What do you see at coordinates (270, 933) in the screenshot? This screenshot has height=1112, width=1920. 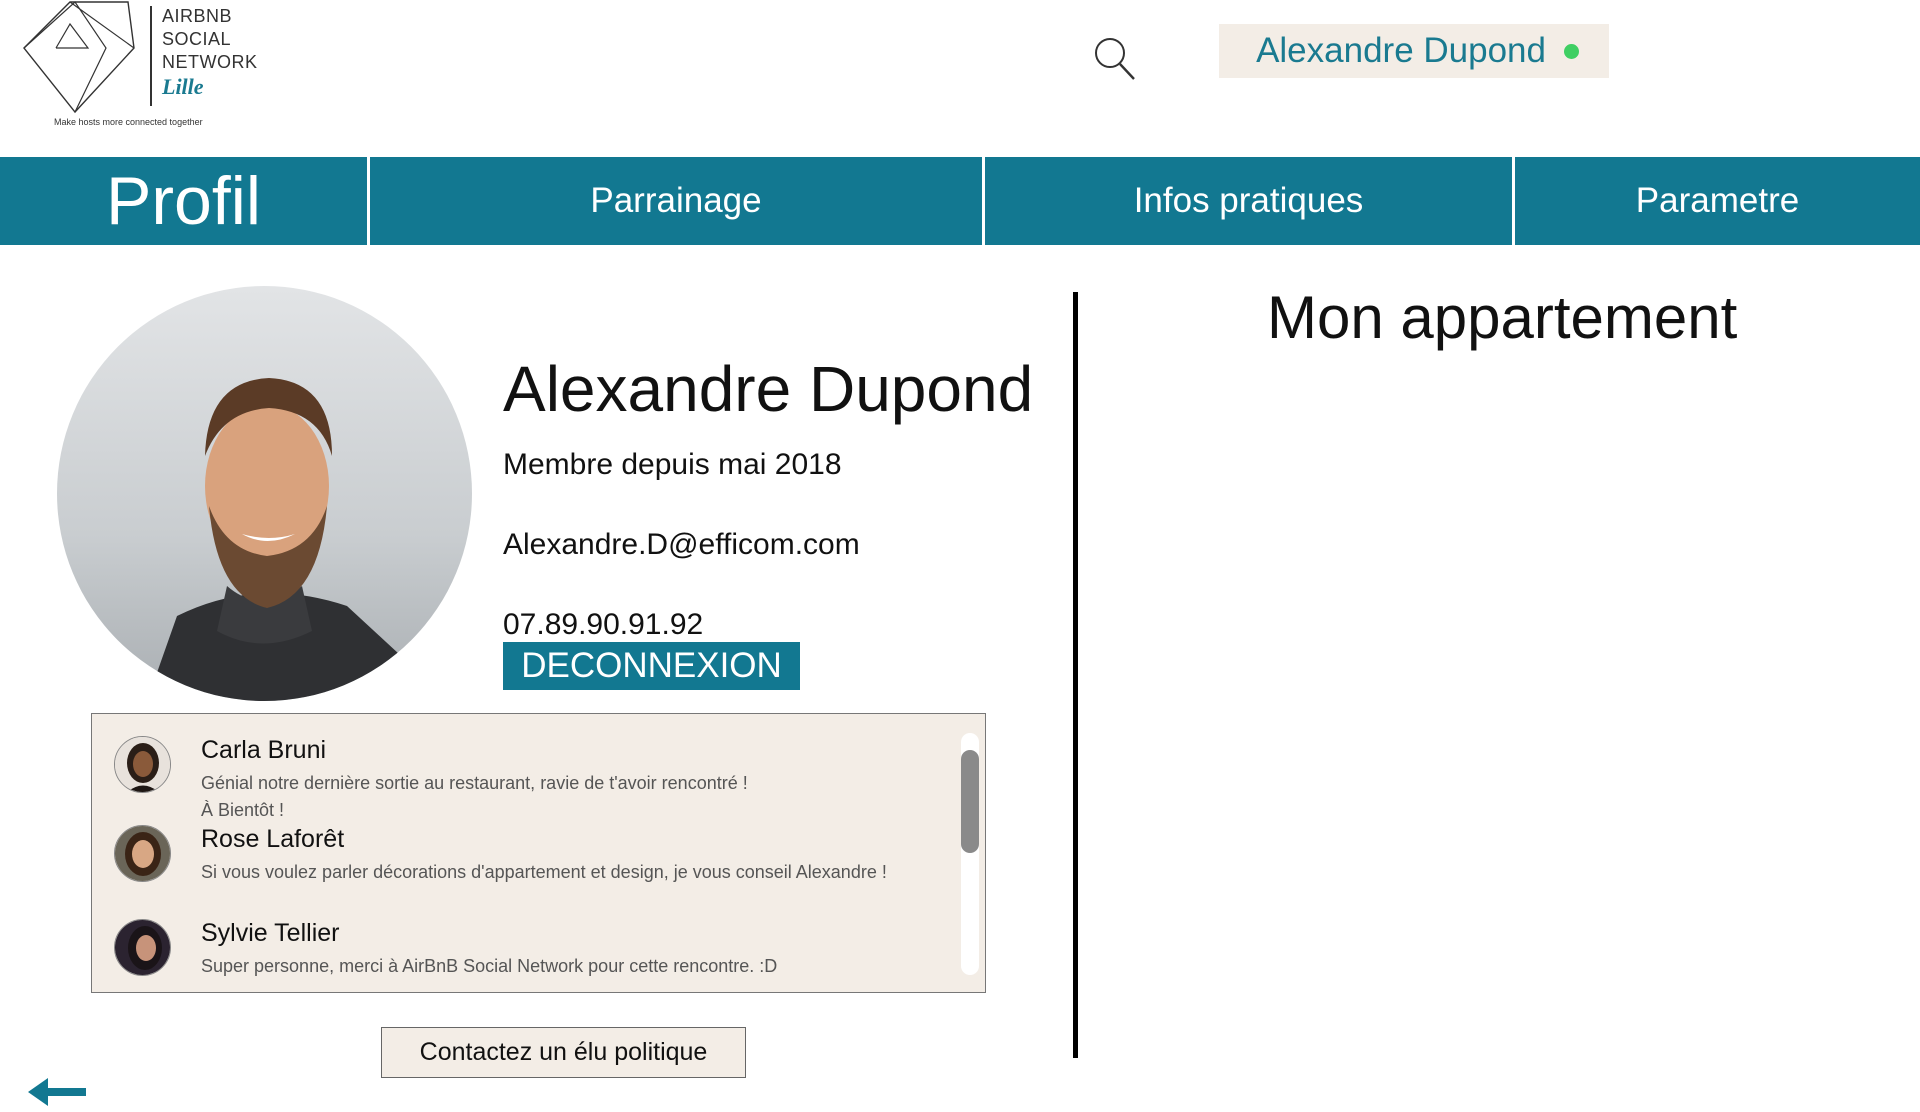 I see `comment-author: Sylvie Tellier` at bounding box center [270, 933].